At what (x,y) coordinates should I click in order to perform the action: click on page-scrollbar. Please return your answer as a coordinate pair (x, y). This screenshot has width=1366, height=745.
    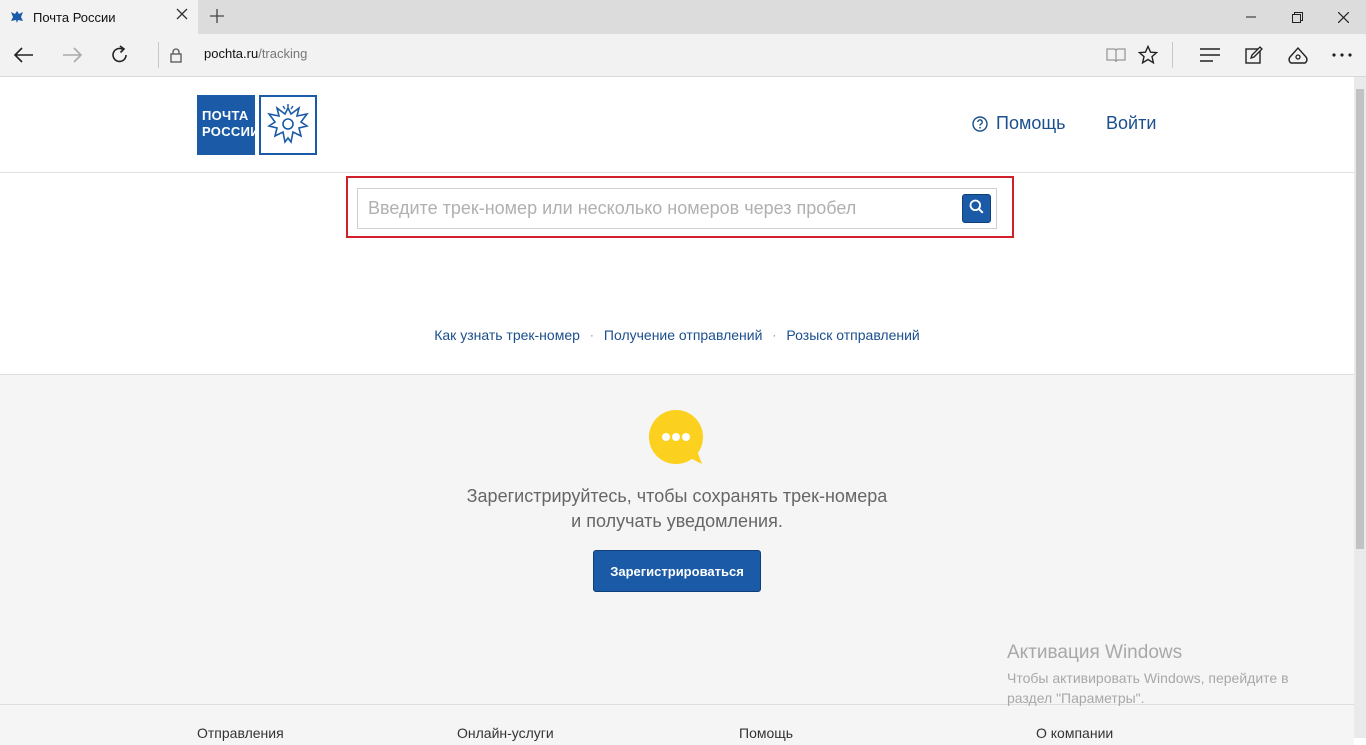
    Looking at the image, I should click on (1360, 407).